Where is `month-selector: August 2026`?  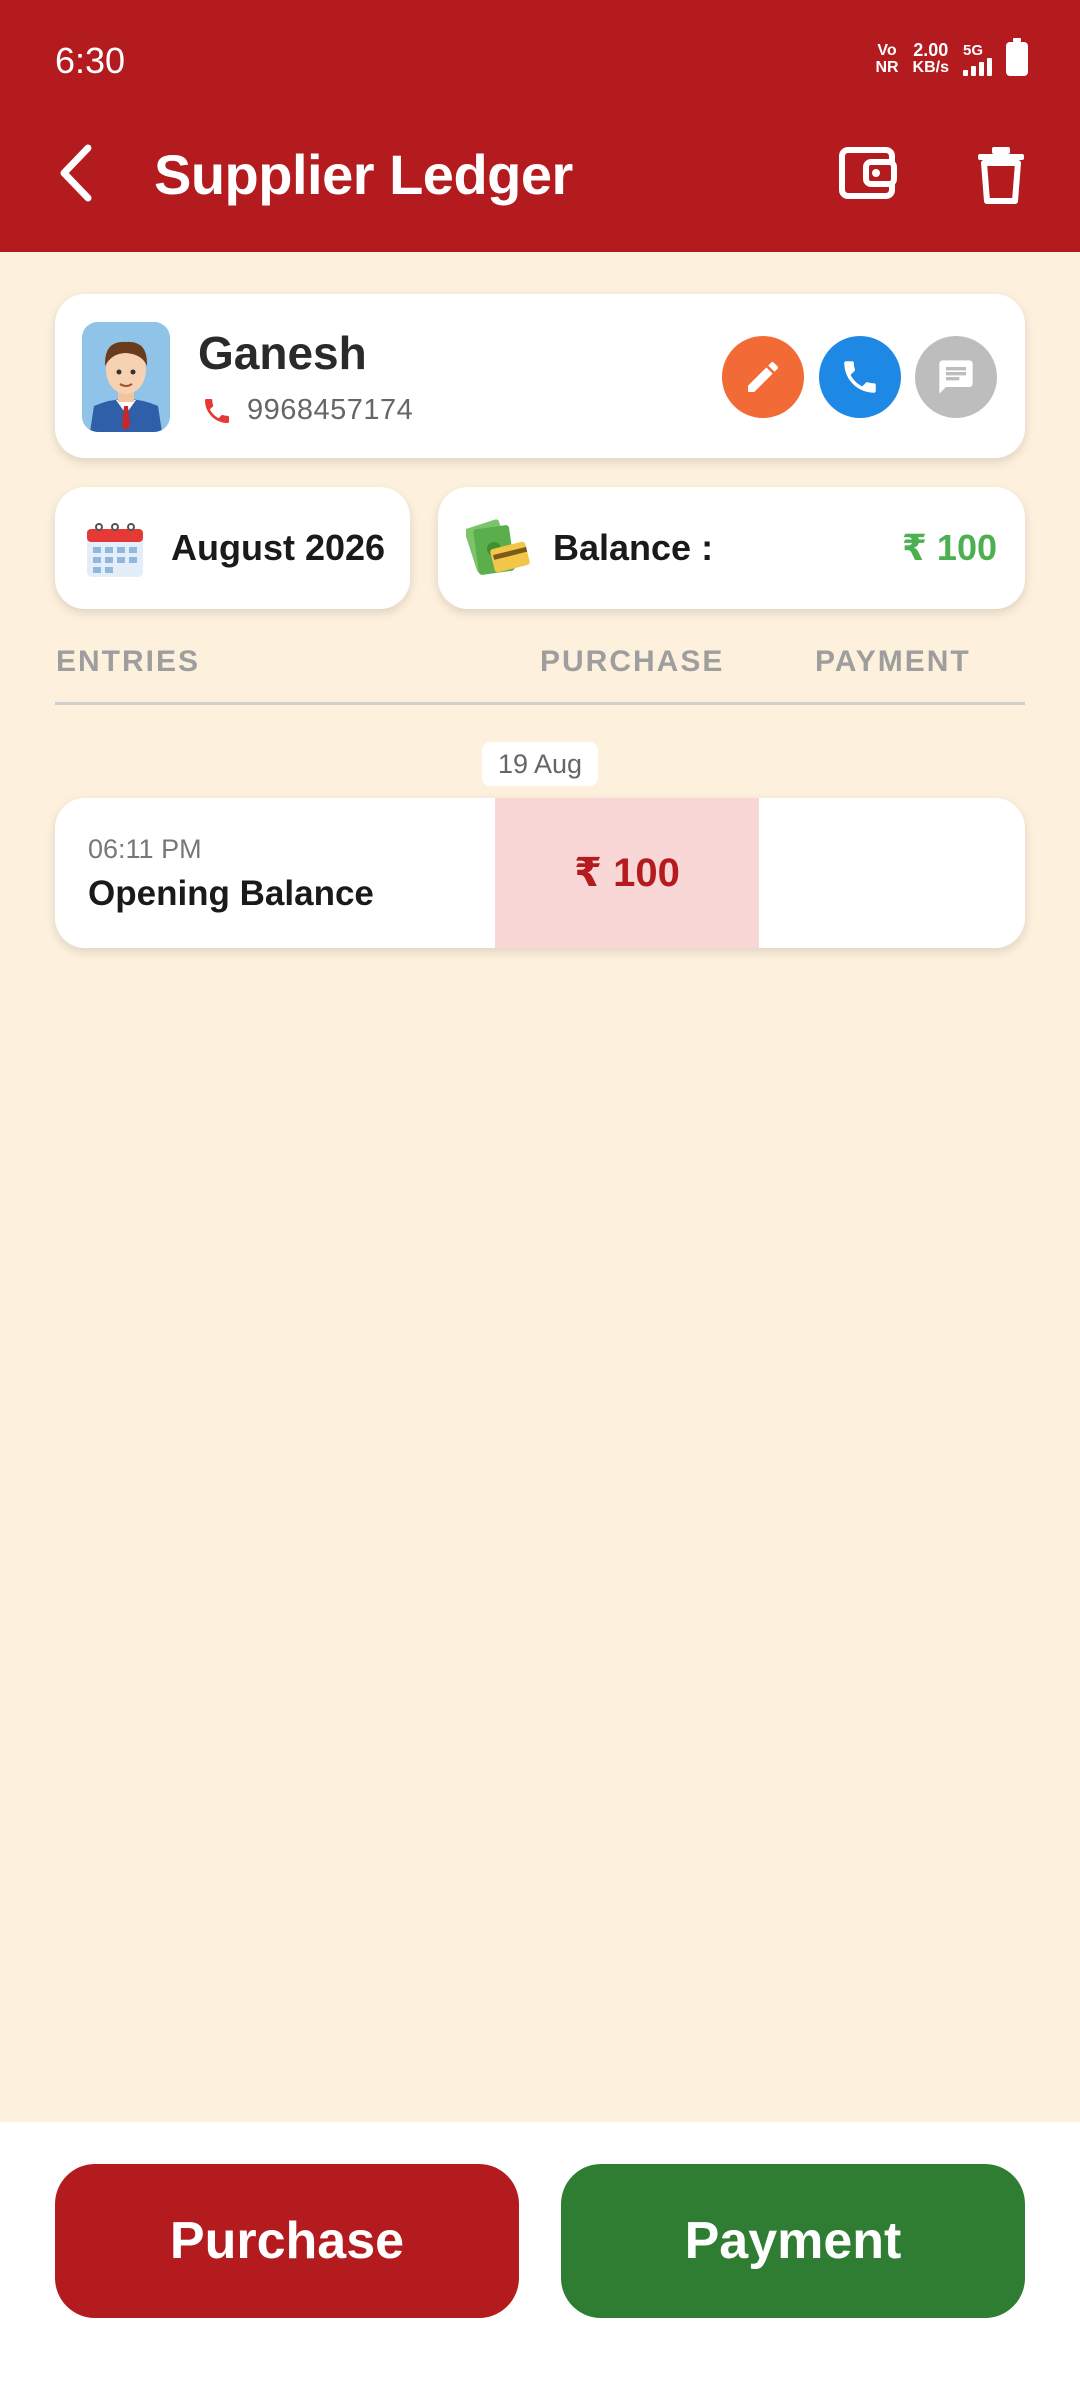 month-selector: August 2026 is located at coordinates (232, 548).